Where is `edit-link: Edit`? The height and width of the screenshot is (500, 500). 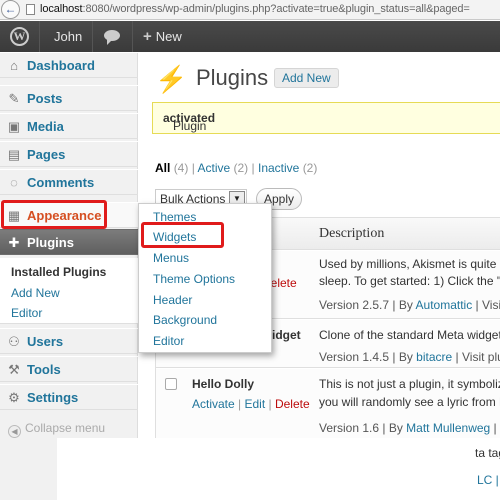
edit-link: Edit is located at coordinates (254, 404).